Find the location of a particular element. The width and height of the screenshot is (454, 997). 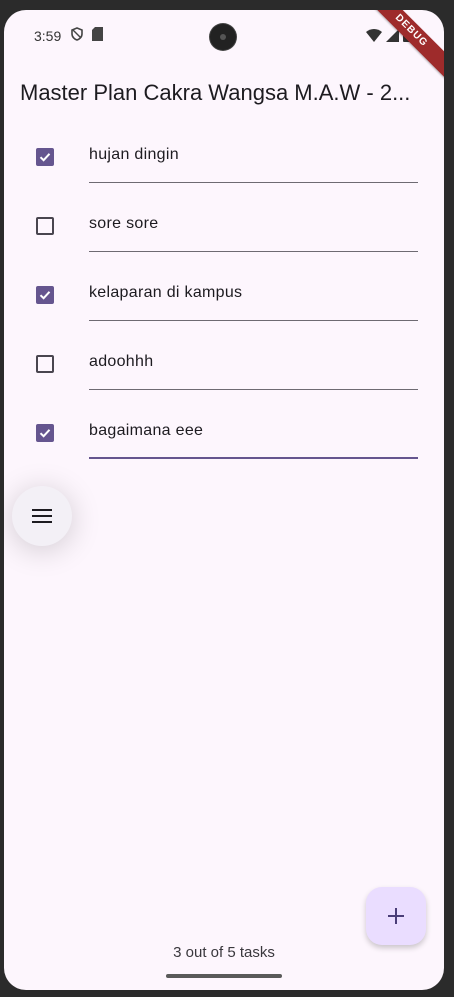

home-indicator is located at coordinates (224, 976).